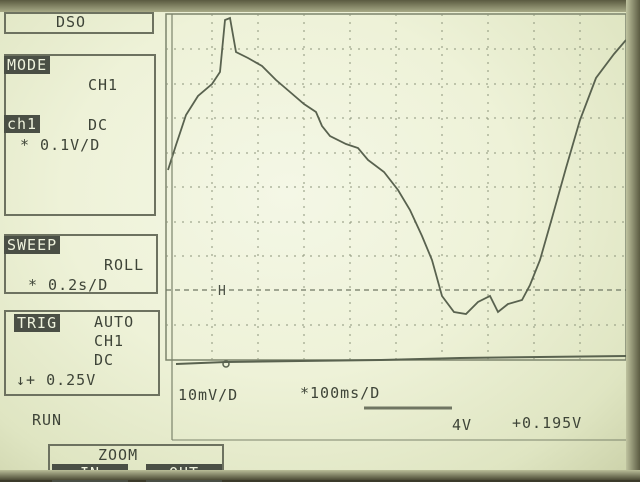 The width and height of the screenshot is (640, 482). Describe the element at coordinates (222, 291) in the screenshot. I see `trigger-marker: H` at that location.